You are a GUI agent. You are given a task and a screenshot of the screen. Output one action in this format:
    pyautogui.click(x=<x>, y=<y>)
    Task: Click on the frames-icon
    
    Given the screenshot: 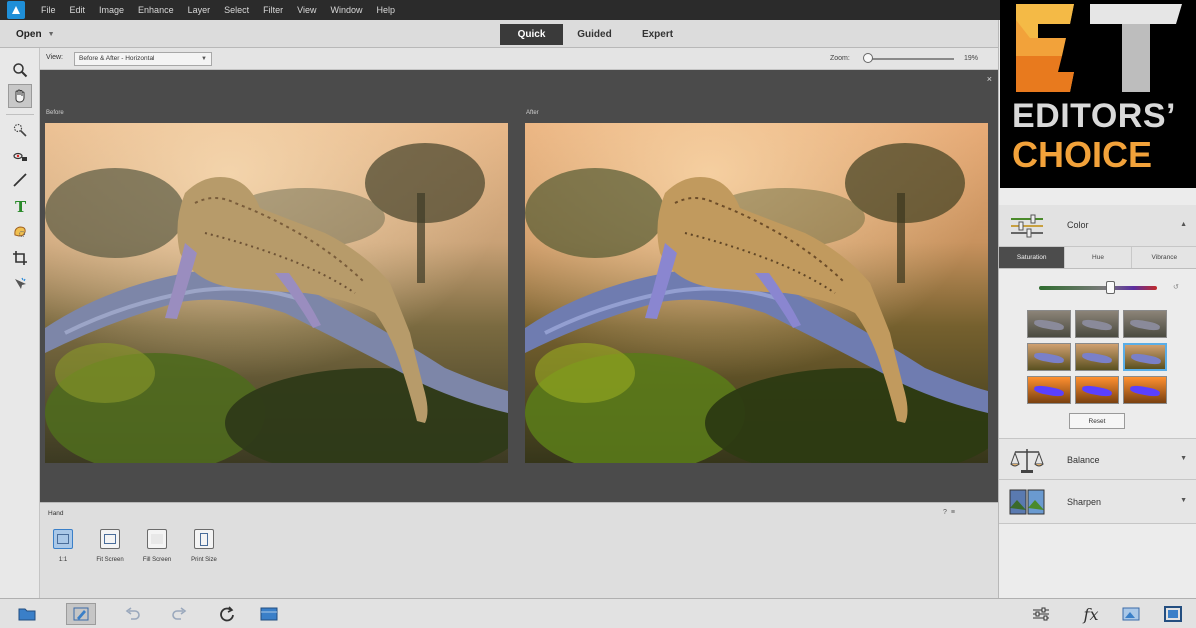 What is the action you would take?
    pyautogui.click(x=1173, y=614)
    